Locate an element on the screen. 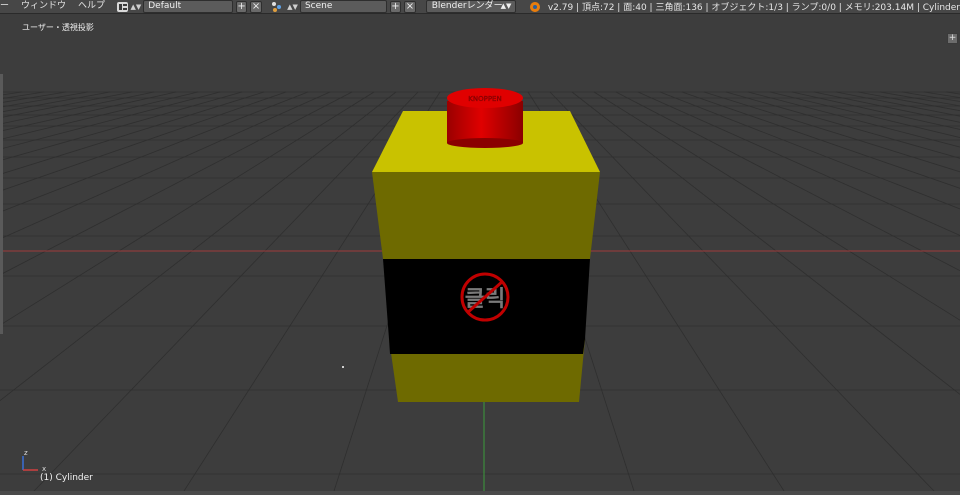 This screenshot has height=495, width=960. view-projection-label: ユーザー・透視投影 is located at coordinates (58, 27).